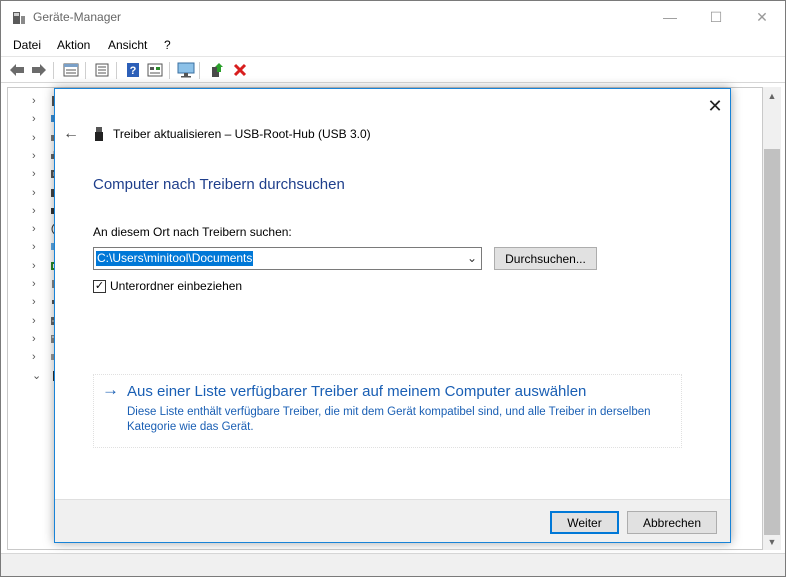 The width and height of the screenshot is (786, 577). I want to click on monitor-scan-icon, so click(186, 70).